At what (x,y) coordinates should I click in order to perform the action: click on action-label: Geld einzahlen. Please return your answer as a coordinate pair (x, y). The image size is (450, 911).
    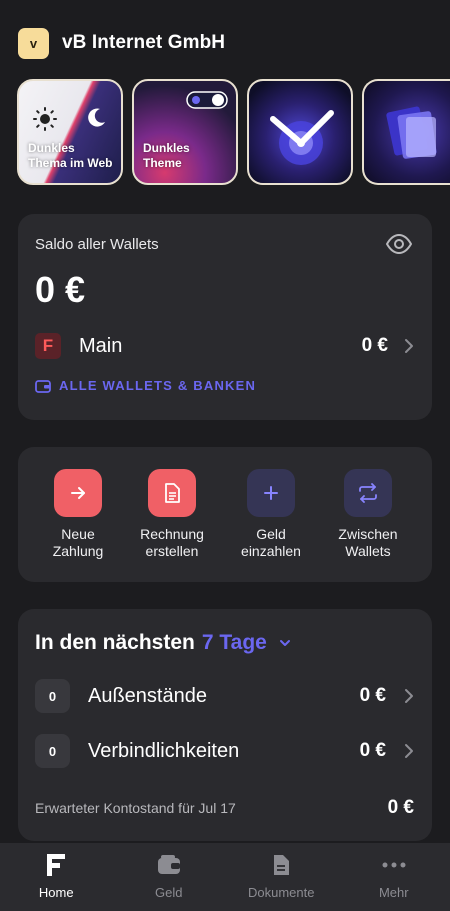
    Looking at the image, I should click on (271, 543).